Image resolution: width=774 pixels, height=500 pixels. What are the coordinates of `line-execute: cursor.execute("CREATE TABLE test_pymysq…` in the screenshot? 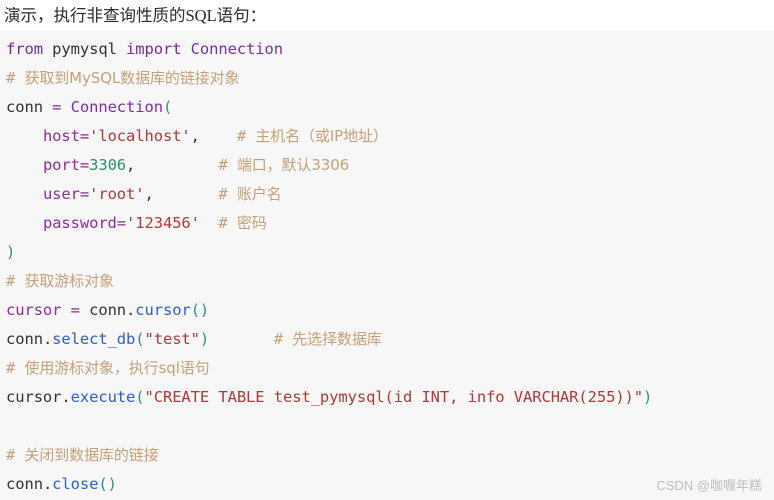 It's located at (390, 397).